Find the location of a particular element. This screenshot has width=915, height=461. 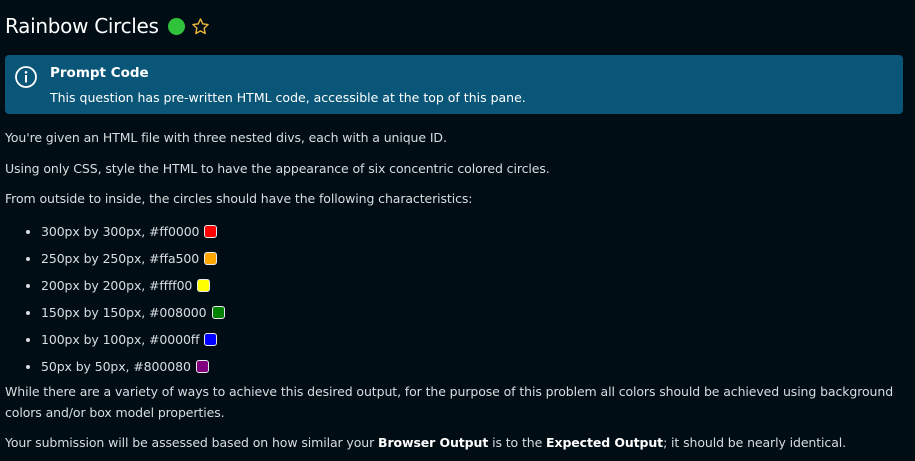

completion-status-icon is located at coordinates (176, 26).